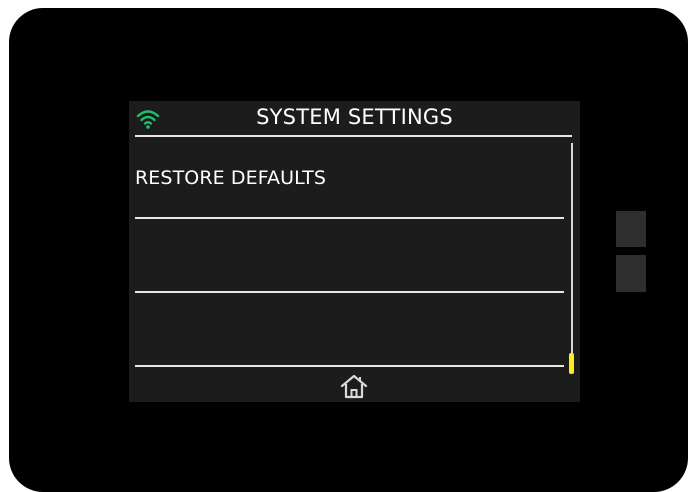  I want to click on screen-header: SYSTEM SETTINGS, so click(354, 119).